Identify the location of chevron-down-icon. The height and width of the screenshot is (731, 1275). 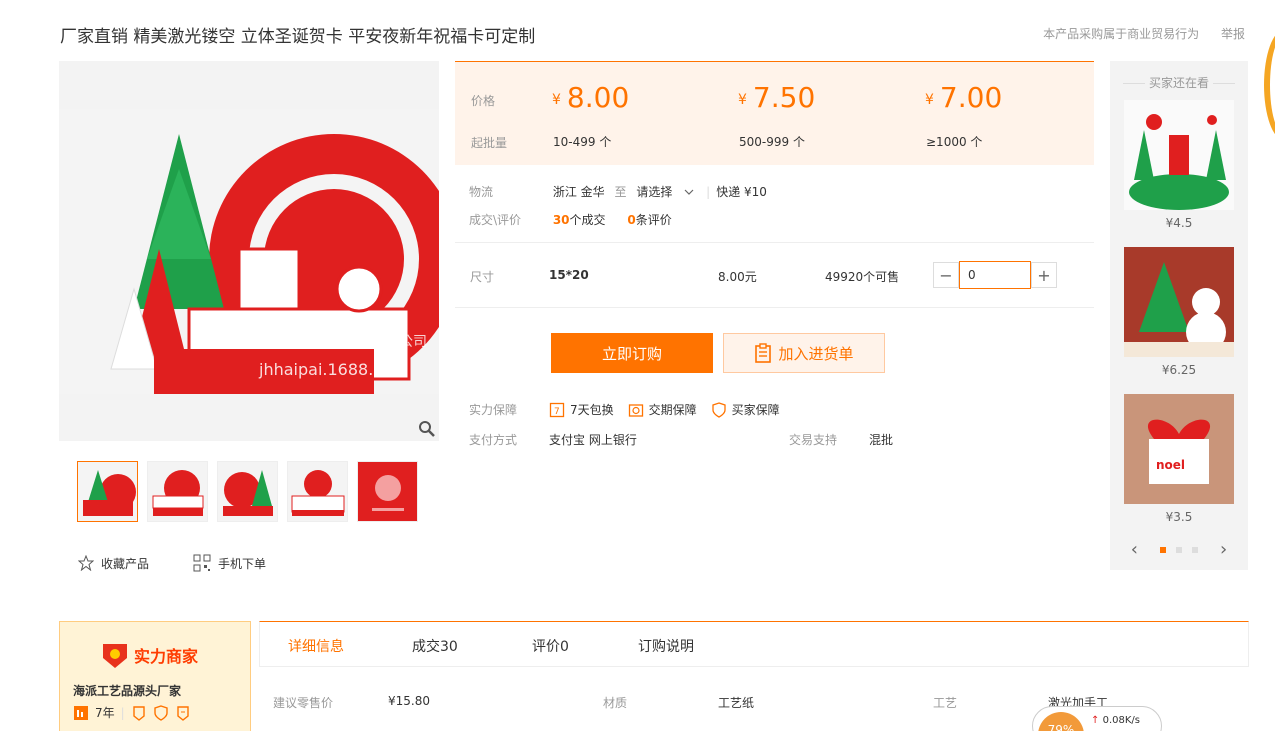
(689, 192).